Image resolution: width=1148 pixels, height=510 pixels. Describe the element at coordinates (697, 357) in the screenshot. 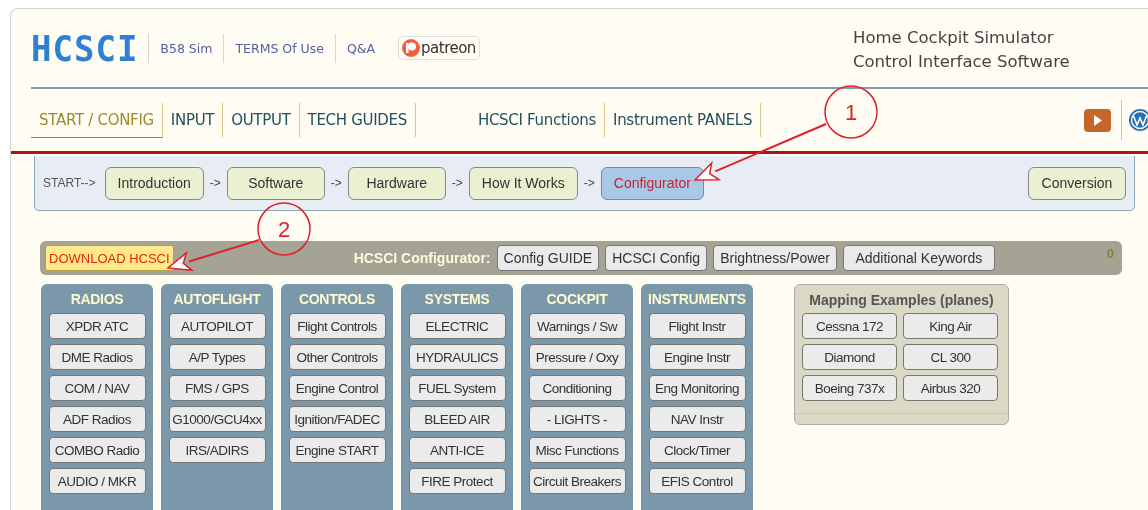

I see `category-button: Engine Instr` at that location.